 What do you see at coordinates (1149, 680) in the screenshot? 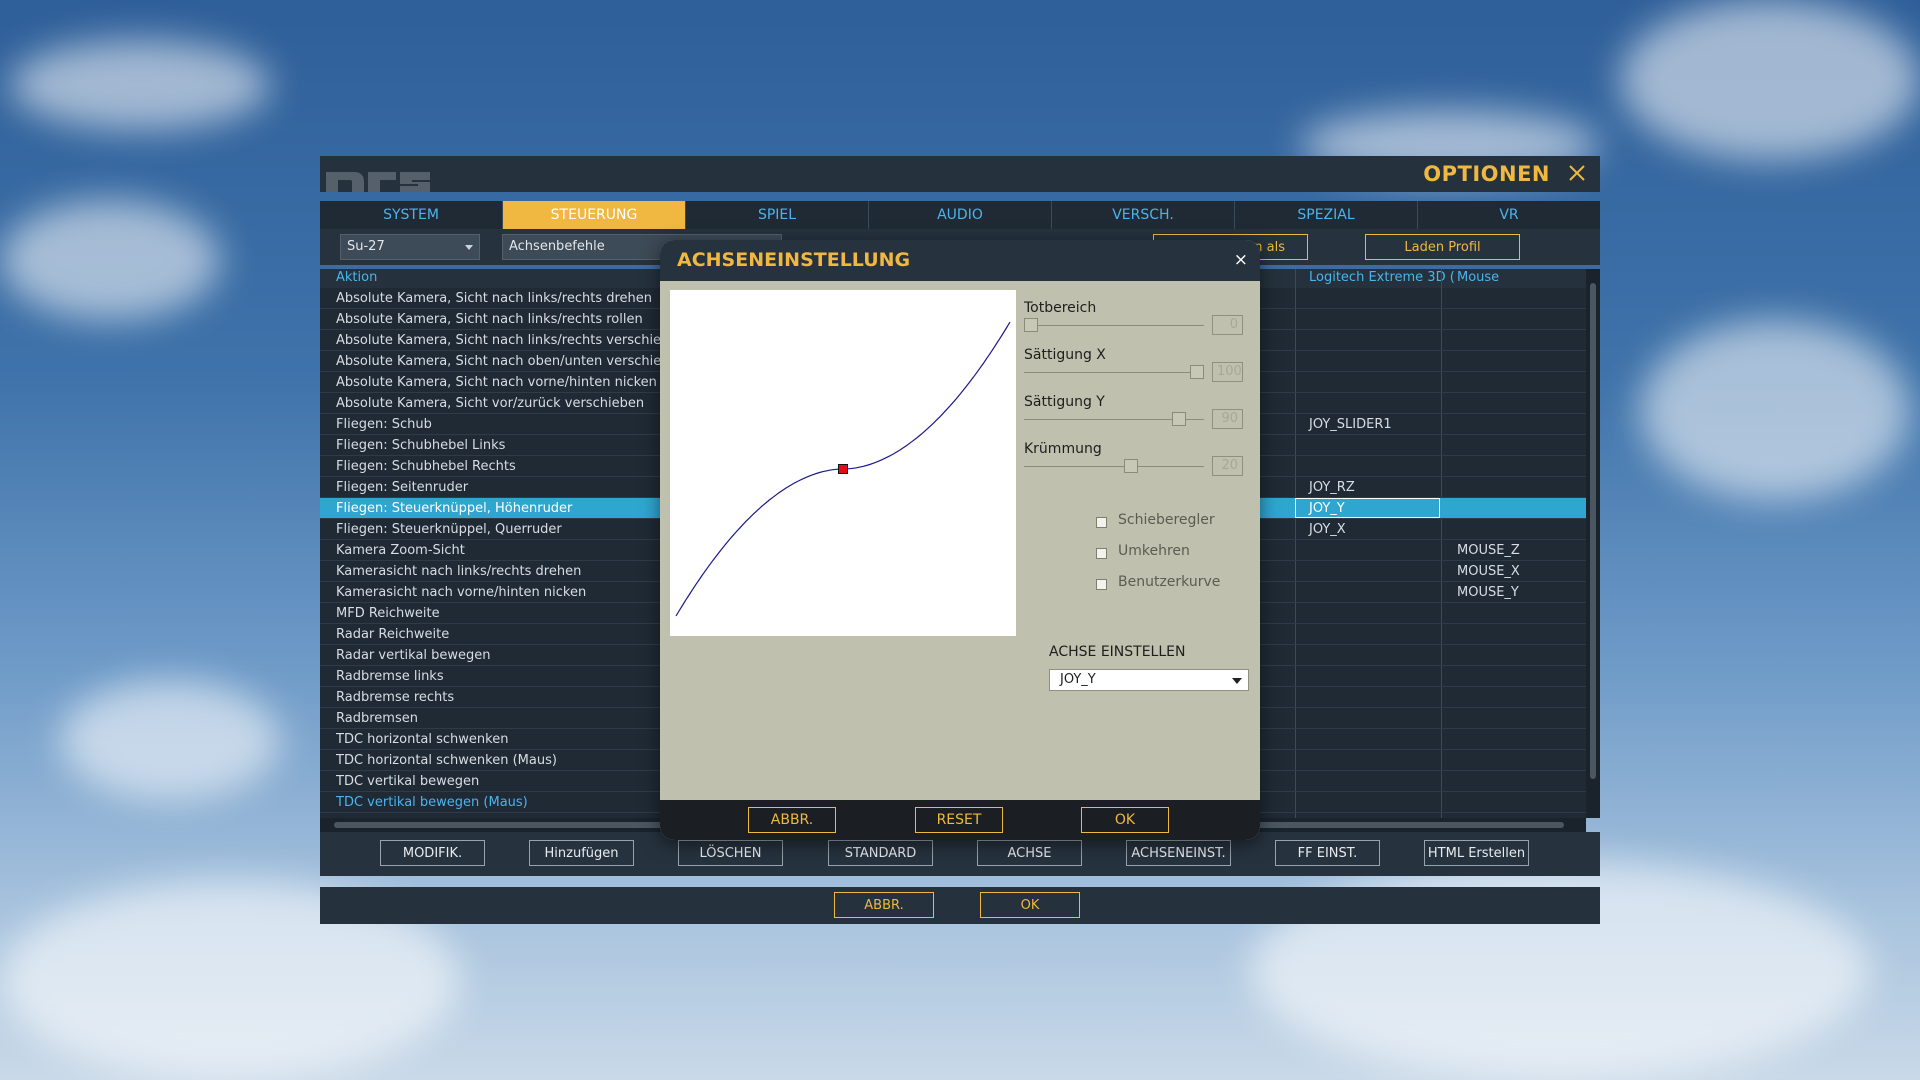
I see `axis-assign-select: JOY_Y` at bounding box center [1149, 680].